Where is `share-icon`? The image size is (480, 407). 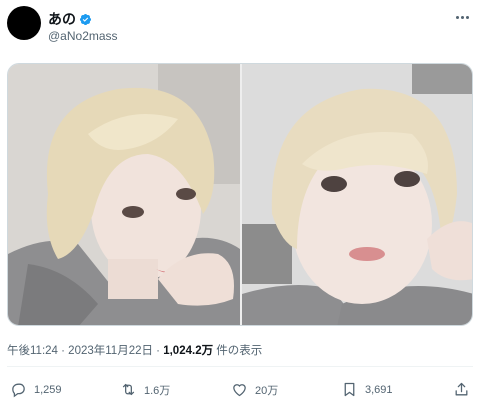 share-icon is located at coordinates (461, 389).